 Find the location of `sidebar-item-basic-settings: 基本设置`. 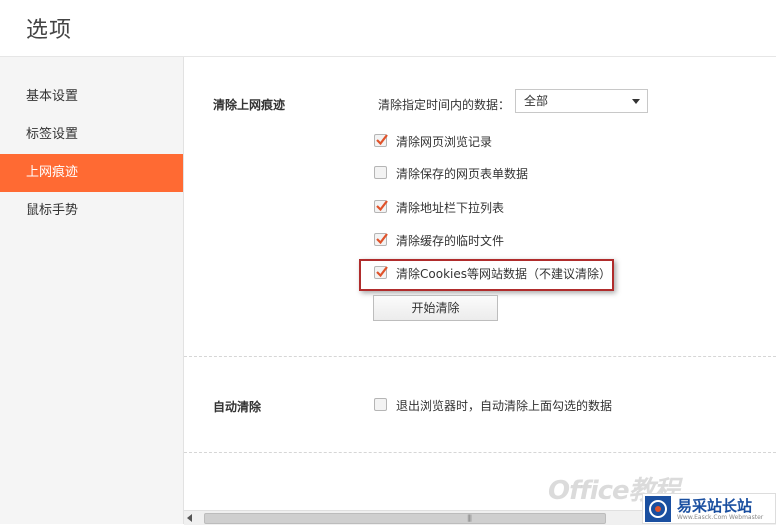

sidebar-item-basic-settings: 基本设置 is located at coordinates (91, 97).